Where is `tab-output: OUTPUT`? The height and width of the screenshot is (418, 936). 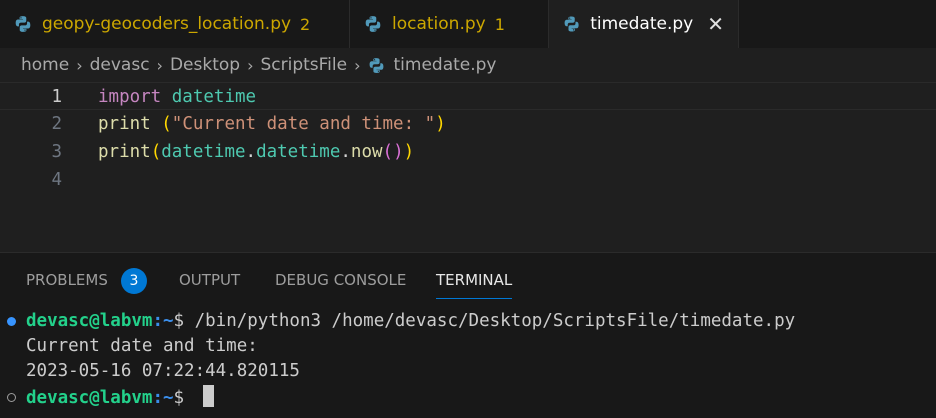 tab-output: OUTPUT is located at coordinates (209, 276).